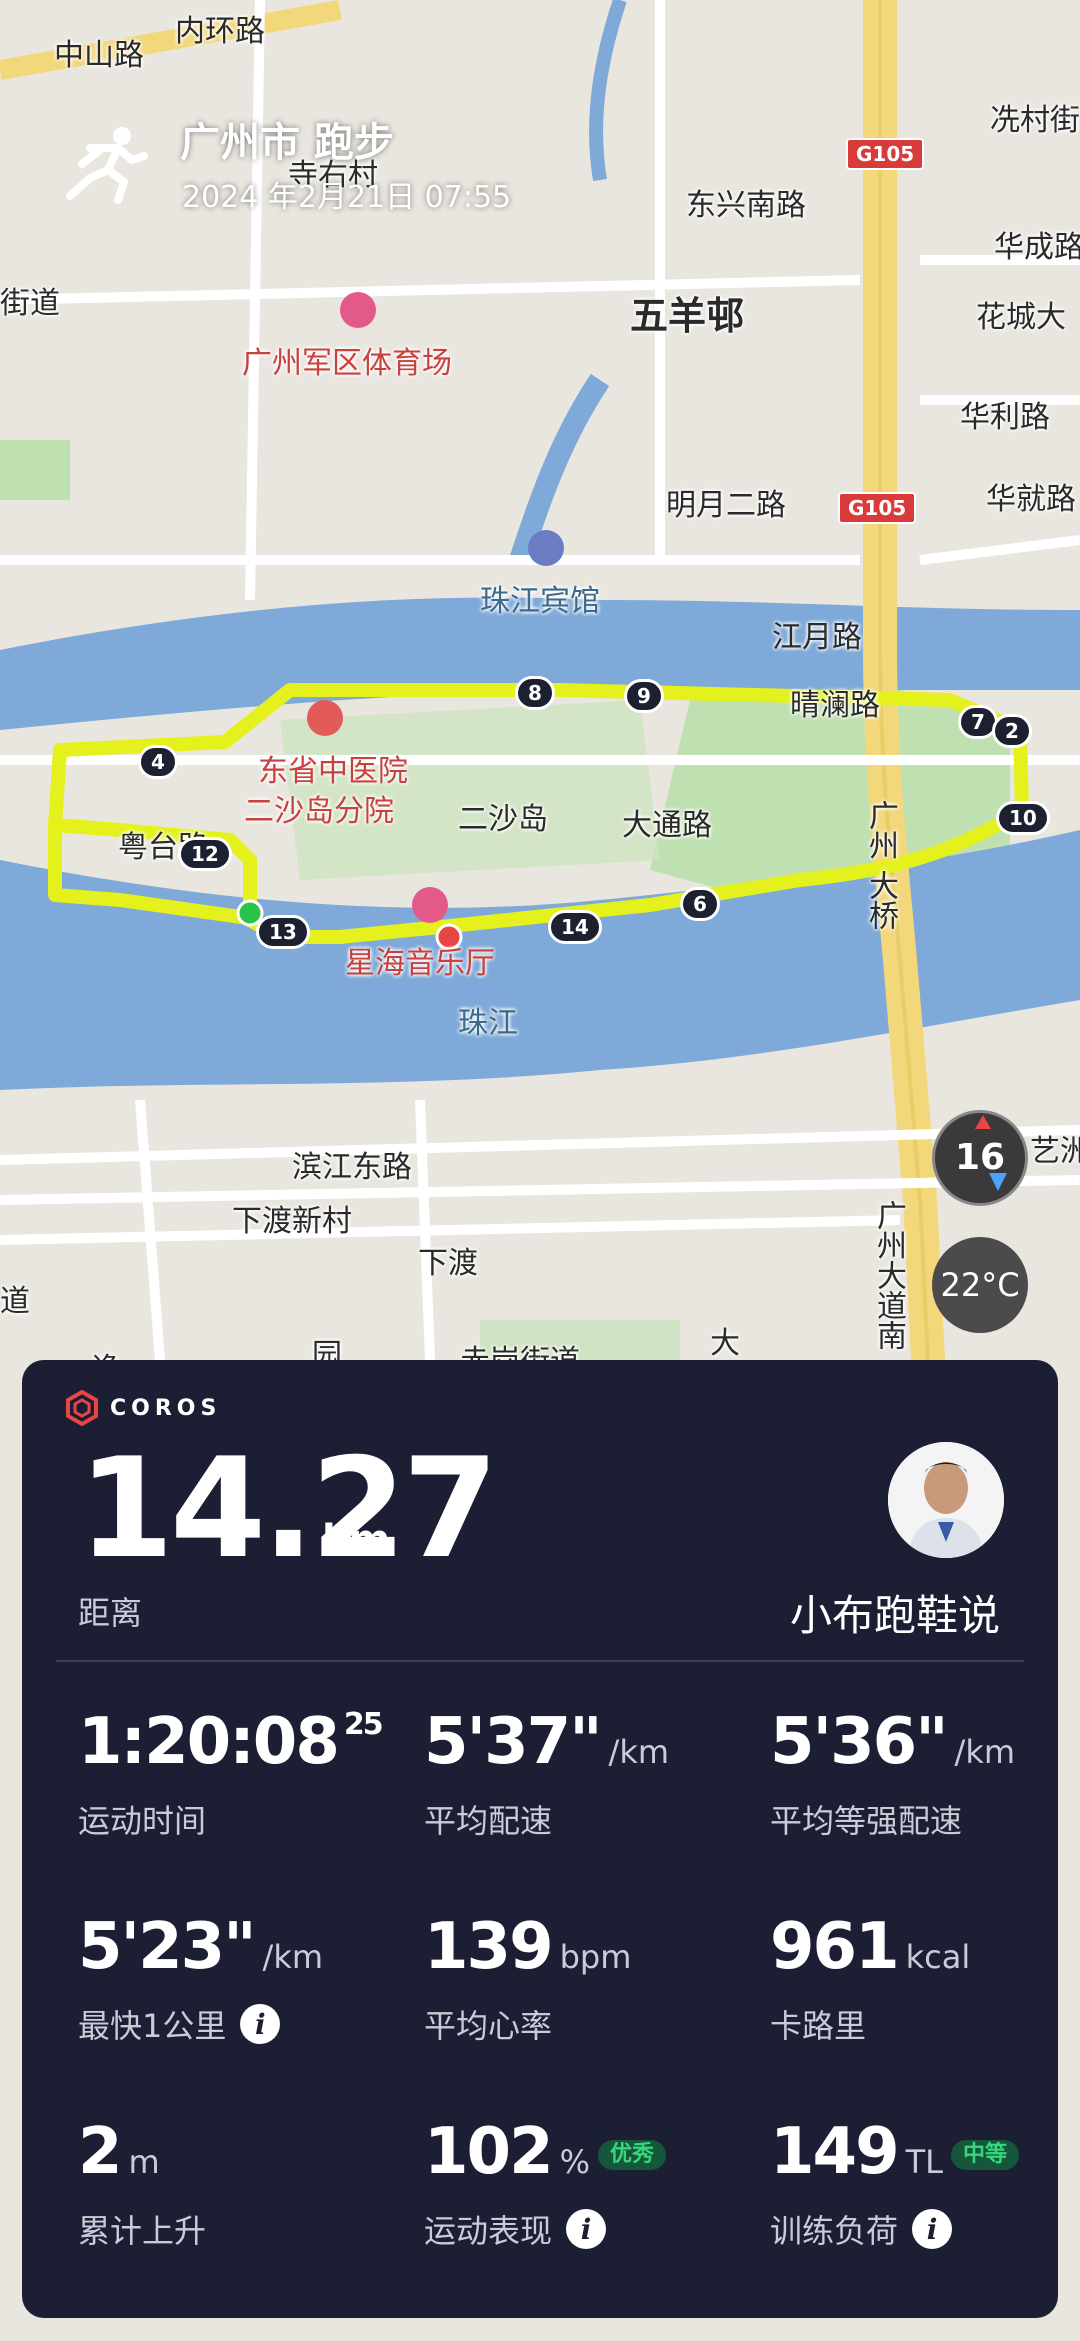 This screenshot has height=2341, width=1080. Describe the element at coordinates (488, 1023) in the screenshot. I see `map-label-pearl-river: 珠江` at that location.